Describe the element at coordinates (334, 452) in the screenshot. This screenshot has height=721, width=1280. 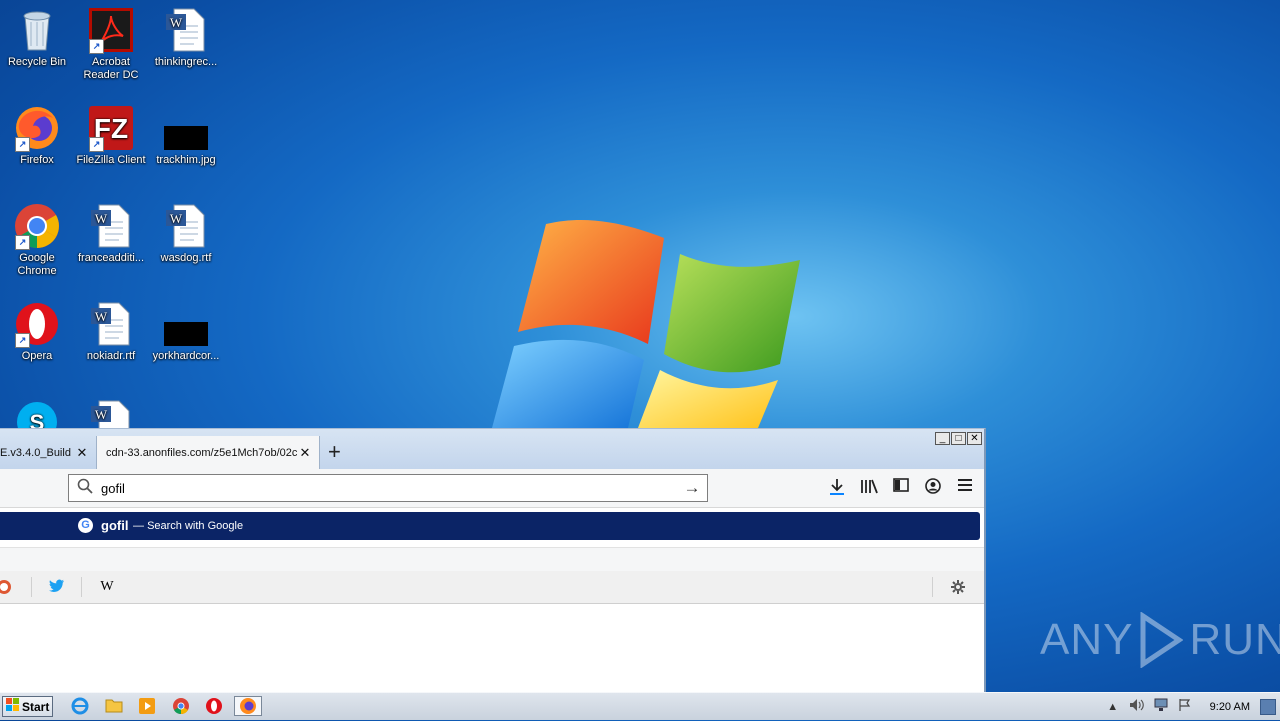
I see `new-tab-button: +` at that location.